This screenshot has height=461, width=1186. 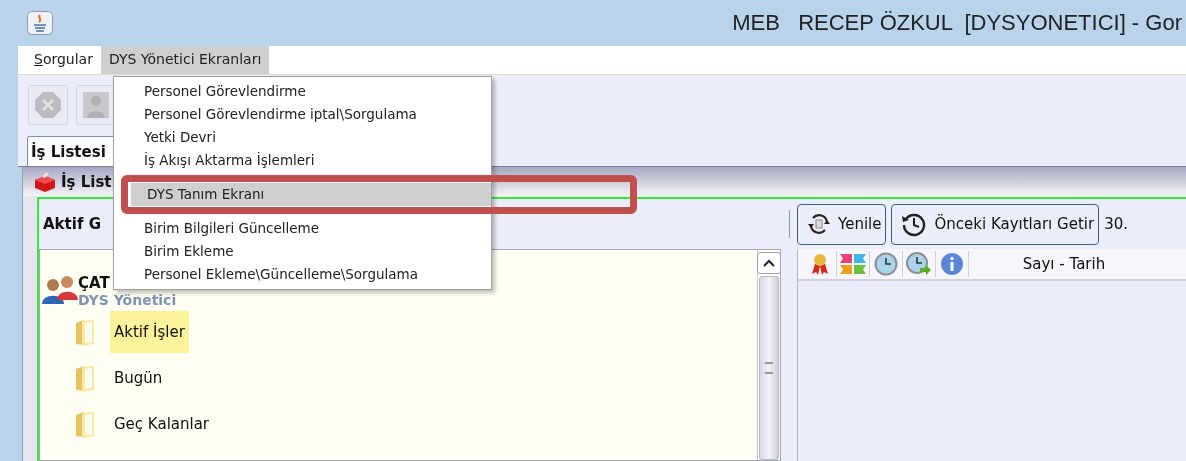 What do you see at coordinates (853, 264) in the screenshot?
I see `flags-icon` at bounding box center [853, 264].